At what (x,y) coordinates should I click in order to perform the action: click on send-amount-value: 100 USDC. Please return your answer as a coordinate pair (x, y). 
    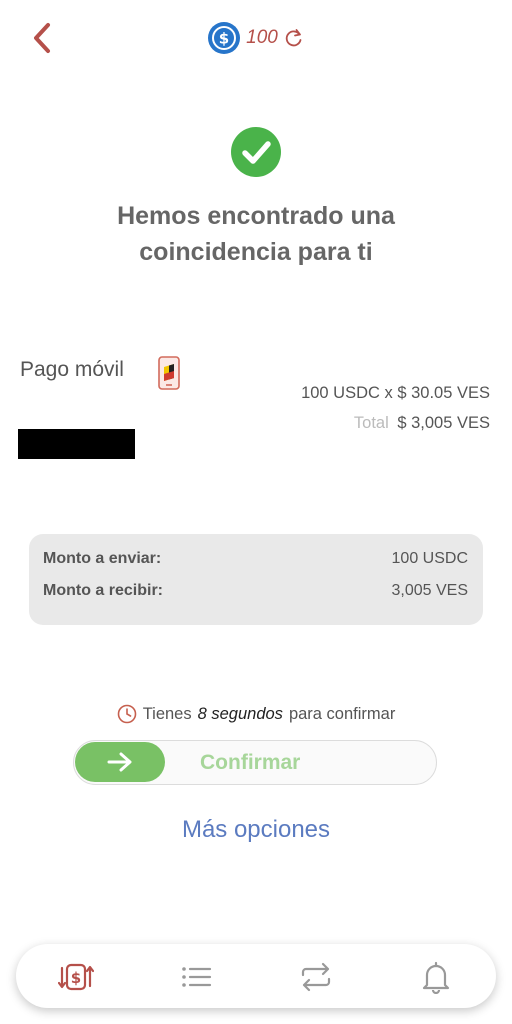
    Looking at the image, I should click on (429, 558).